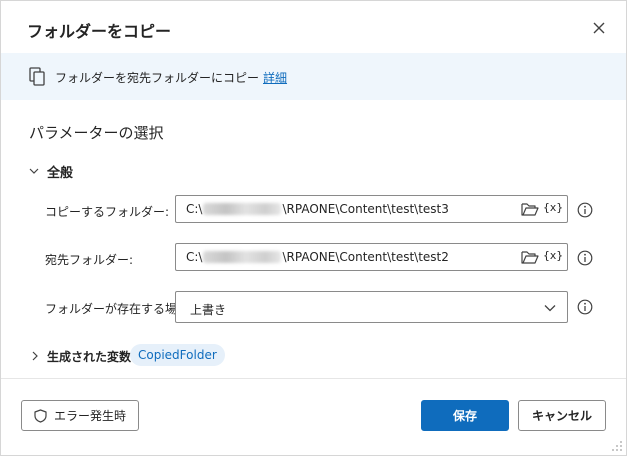 This screenshot has height=456, width=627. I want to click on generated-variables-label: 生成された変数, so click(89, 356).